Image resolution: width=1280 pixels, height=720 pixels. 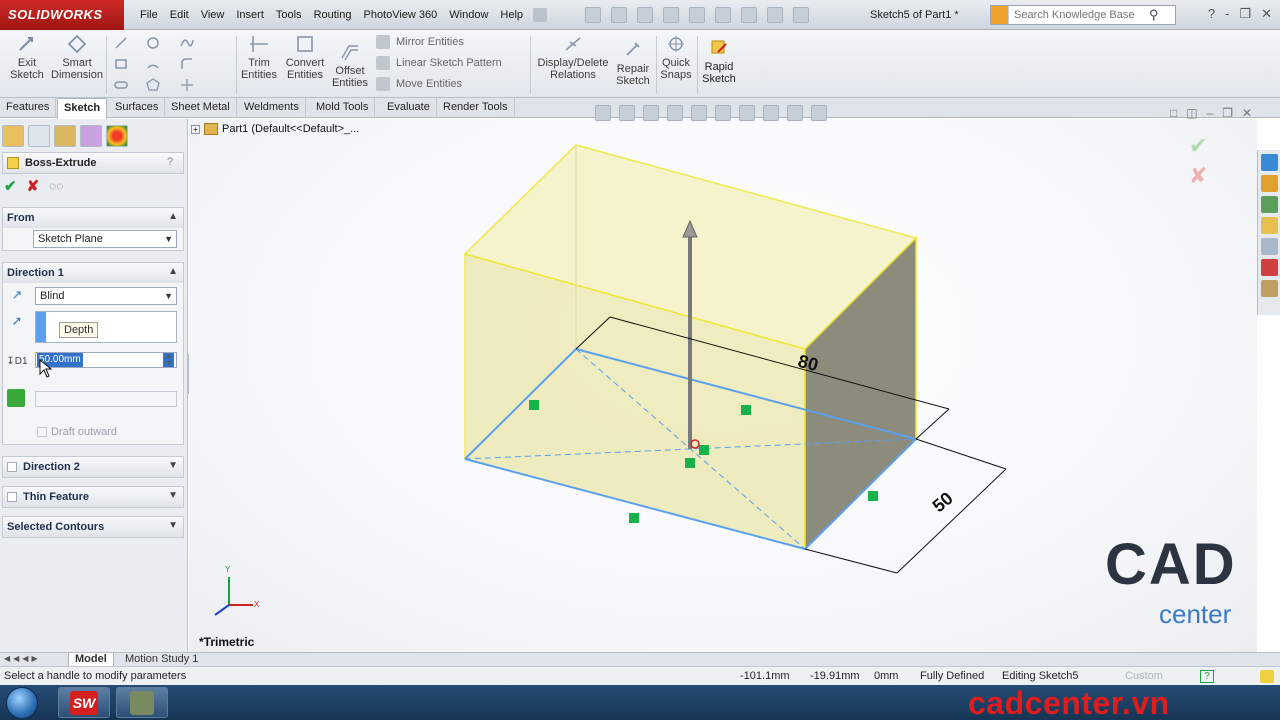 What do you see at coordinates (39, 136) in the screenshot?
I see `property-manager-tab-icon` at bounding box center [39, 136].